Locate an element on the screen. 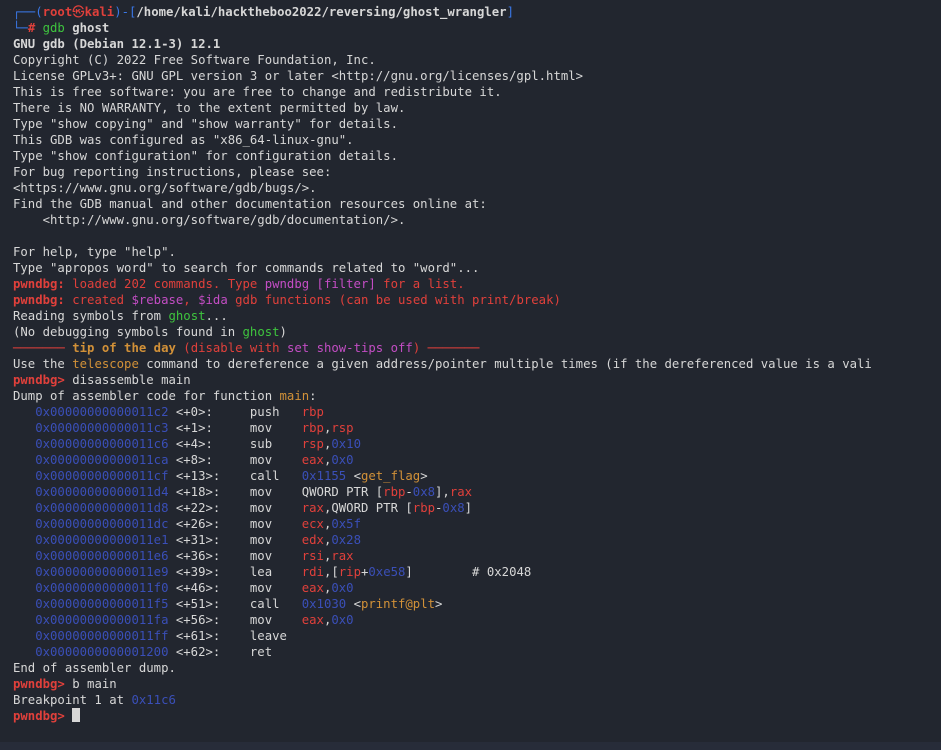 The width and height of the screenshot is (941, 750). terminal-text-segment: root is located at coordinates (57, 12).